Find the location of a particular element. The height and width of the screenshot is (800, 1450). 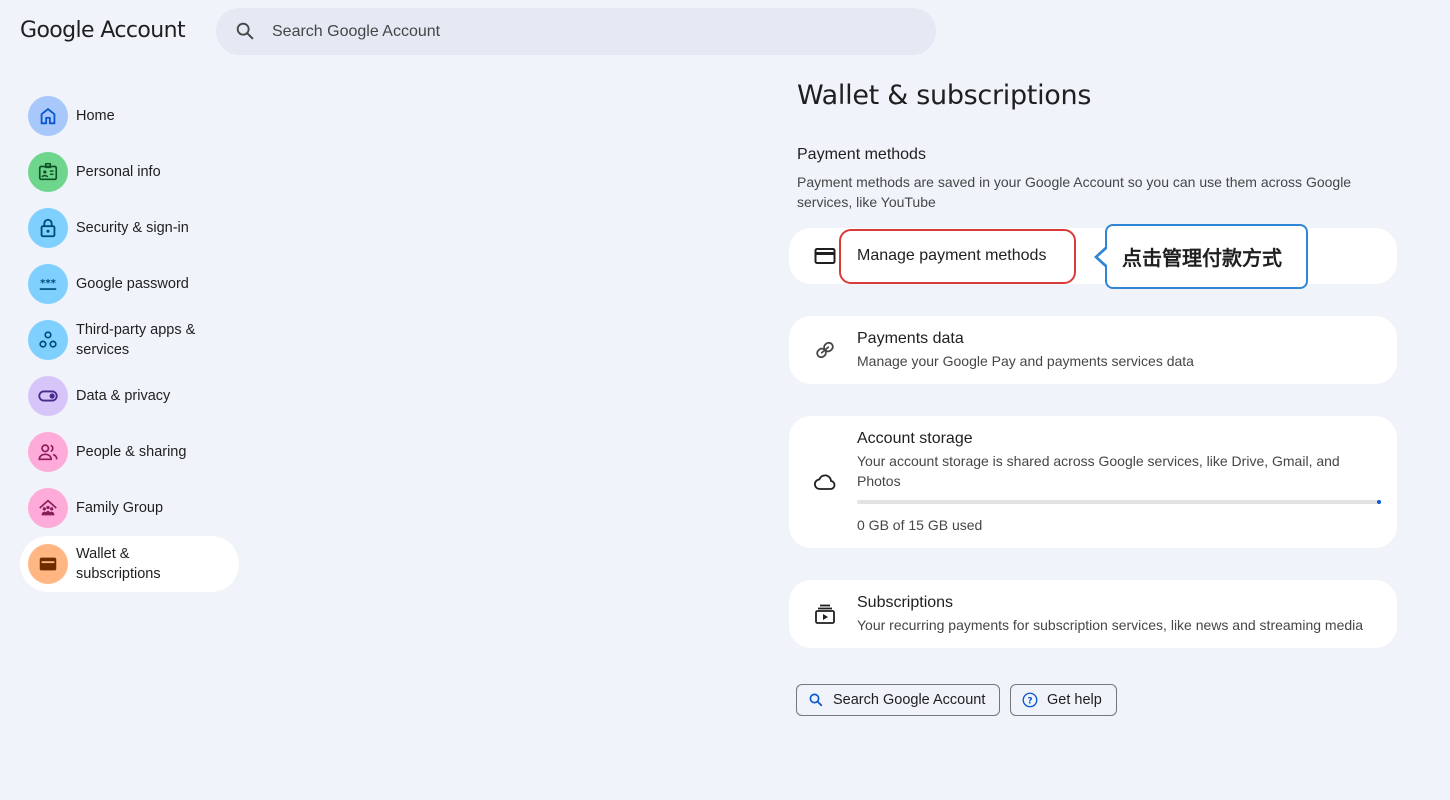

toggle-icon-badge is located at coordinates (48, 396).